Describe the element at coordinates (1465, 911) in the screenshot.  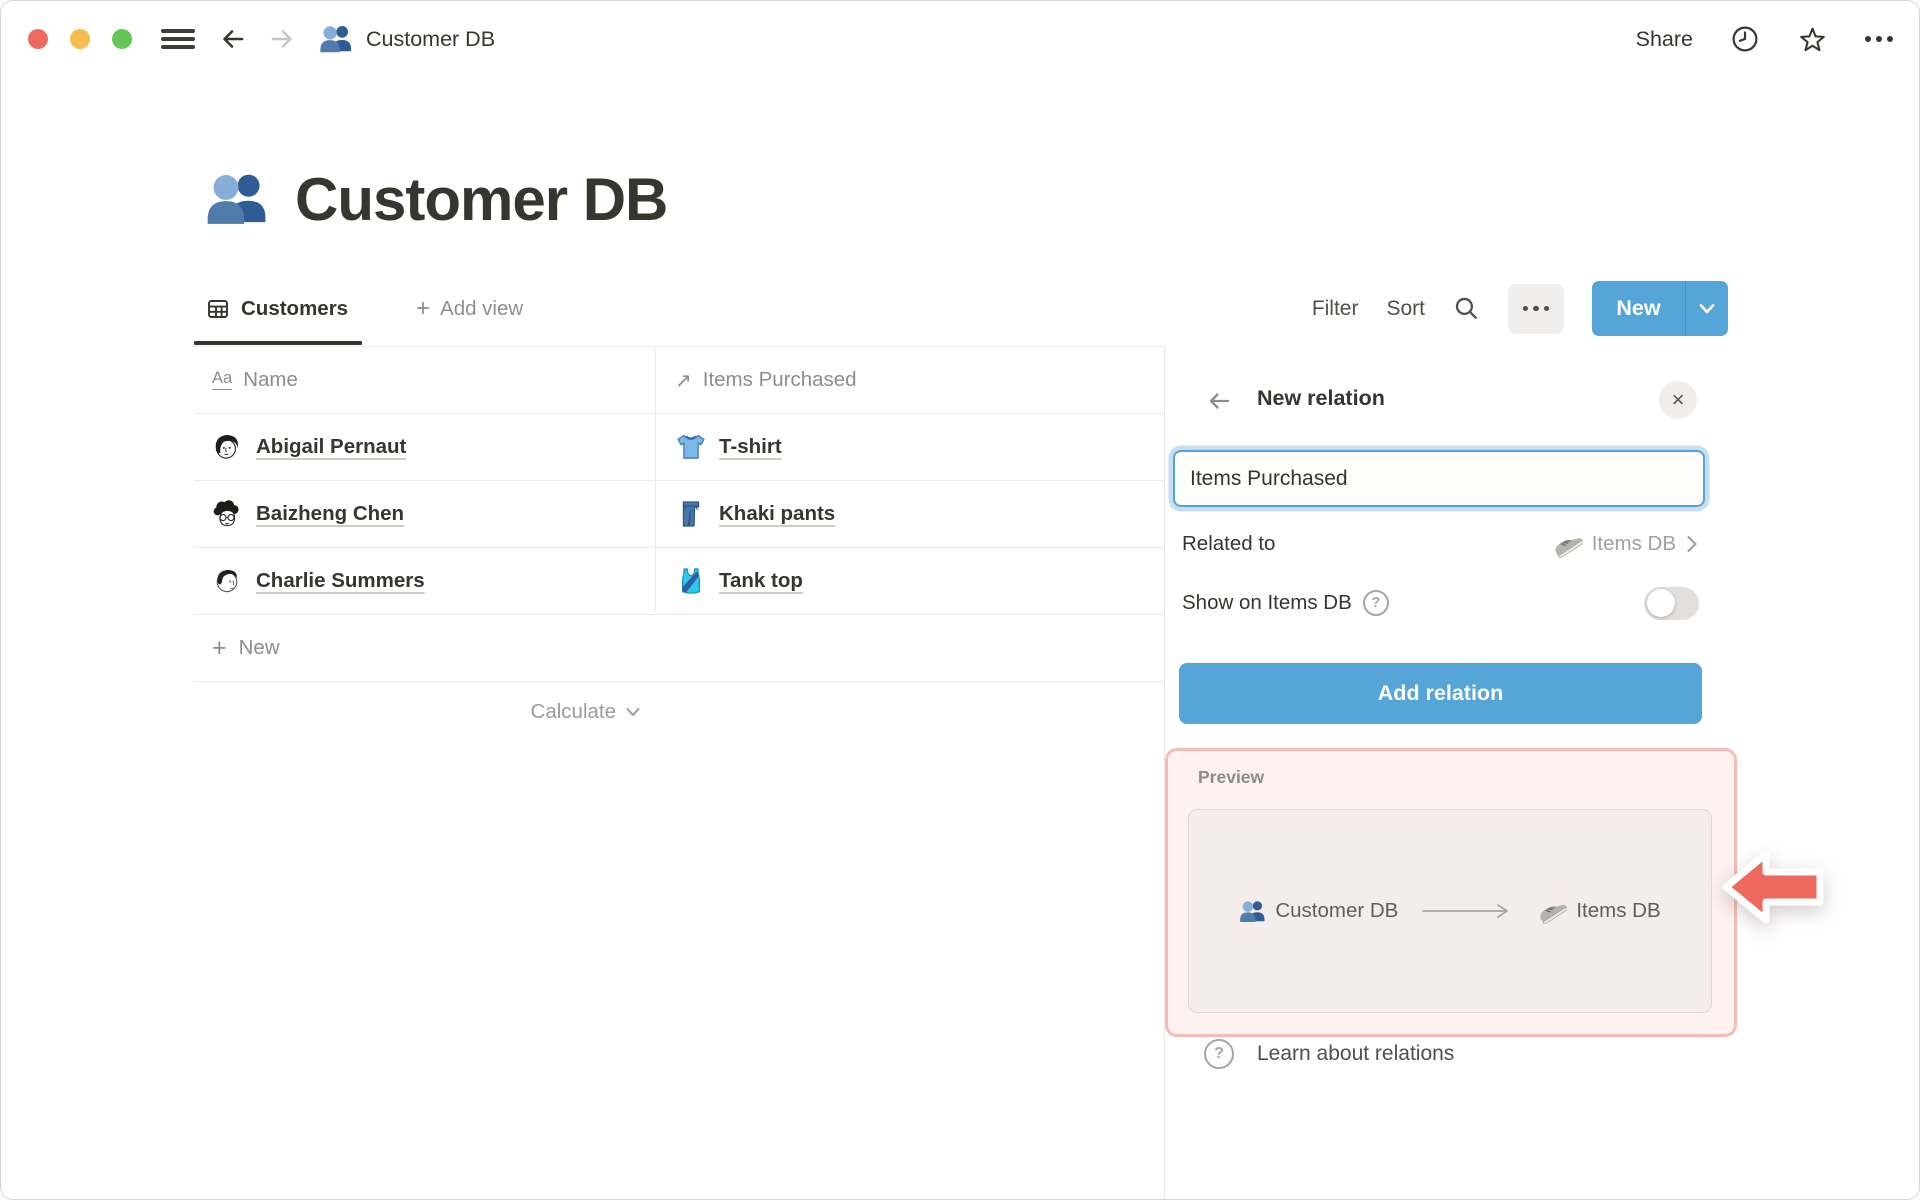
I see `long-arrow-icon` at that location.